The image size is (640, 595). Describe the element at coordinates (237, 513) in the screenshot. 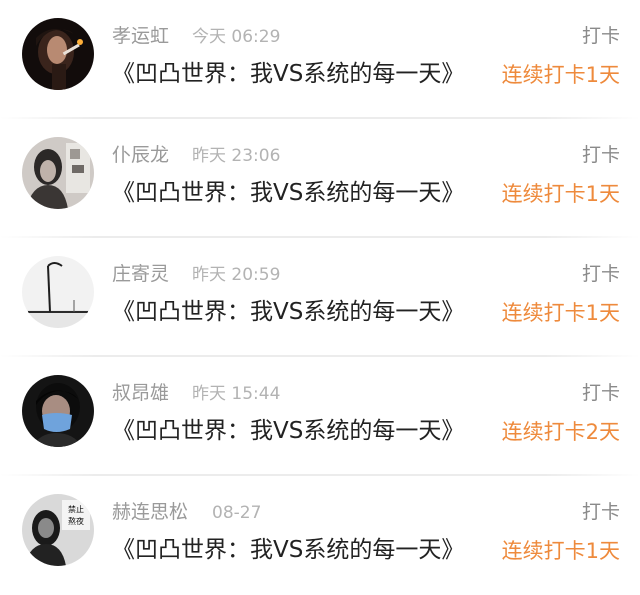

I see `checkin-time: 08-27` at that location.